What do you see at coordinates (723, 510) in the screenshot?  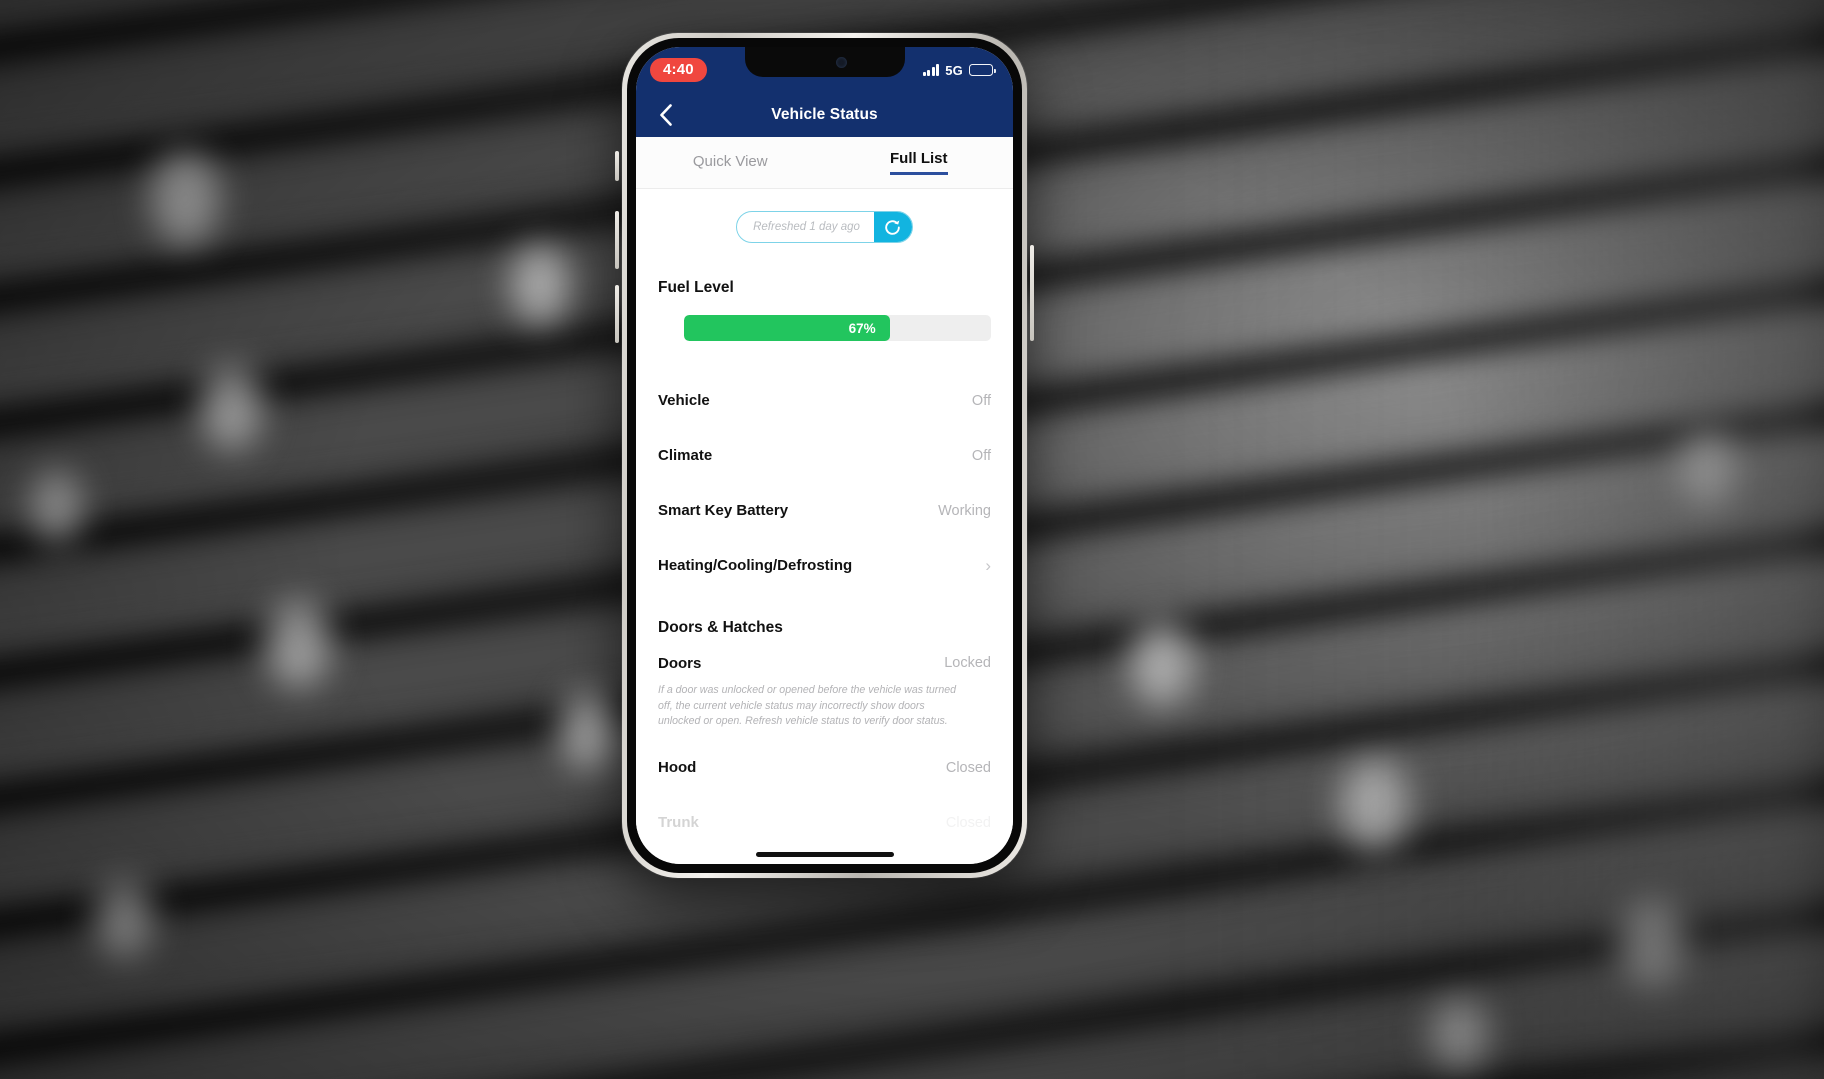 I see `status-row-label: Smart Key Battery` at bounding box center [723, 510].